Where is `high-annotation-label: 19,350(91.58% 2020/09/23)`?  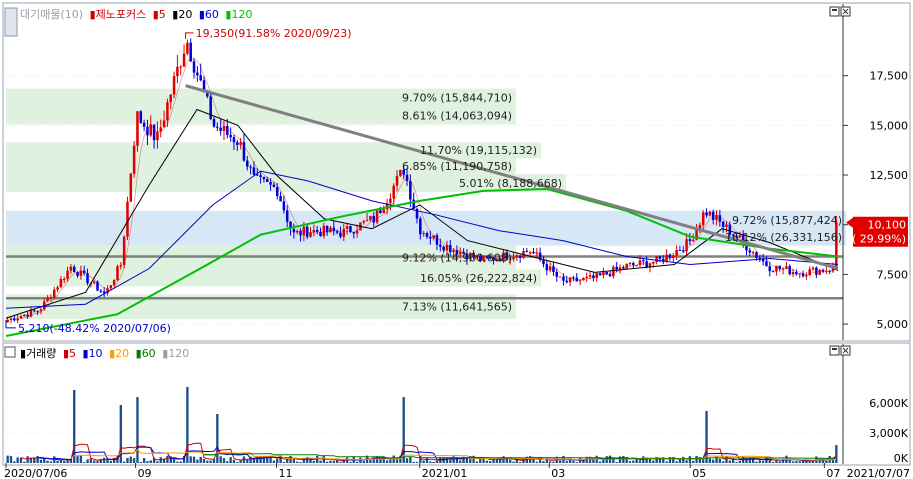
high-annotation-label: 19,350(91.58% 2020/09/23) is located at coordinates (274, 33).